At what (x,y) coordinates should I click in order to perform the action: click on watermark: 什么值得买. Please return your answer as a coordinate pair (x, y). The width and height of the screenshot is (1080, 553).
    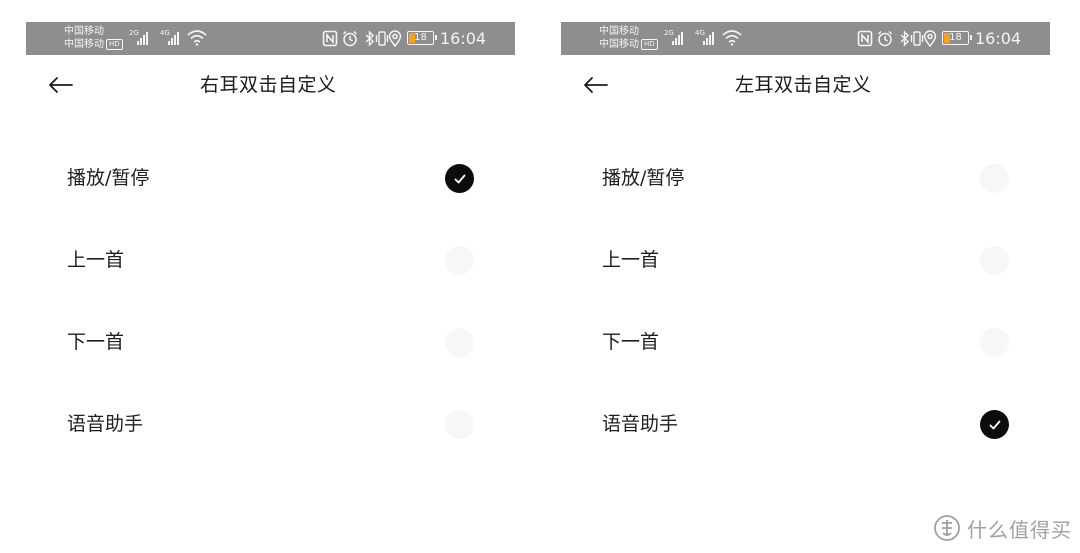
    Looking at the image, I should click on (1002, 528).